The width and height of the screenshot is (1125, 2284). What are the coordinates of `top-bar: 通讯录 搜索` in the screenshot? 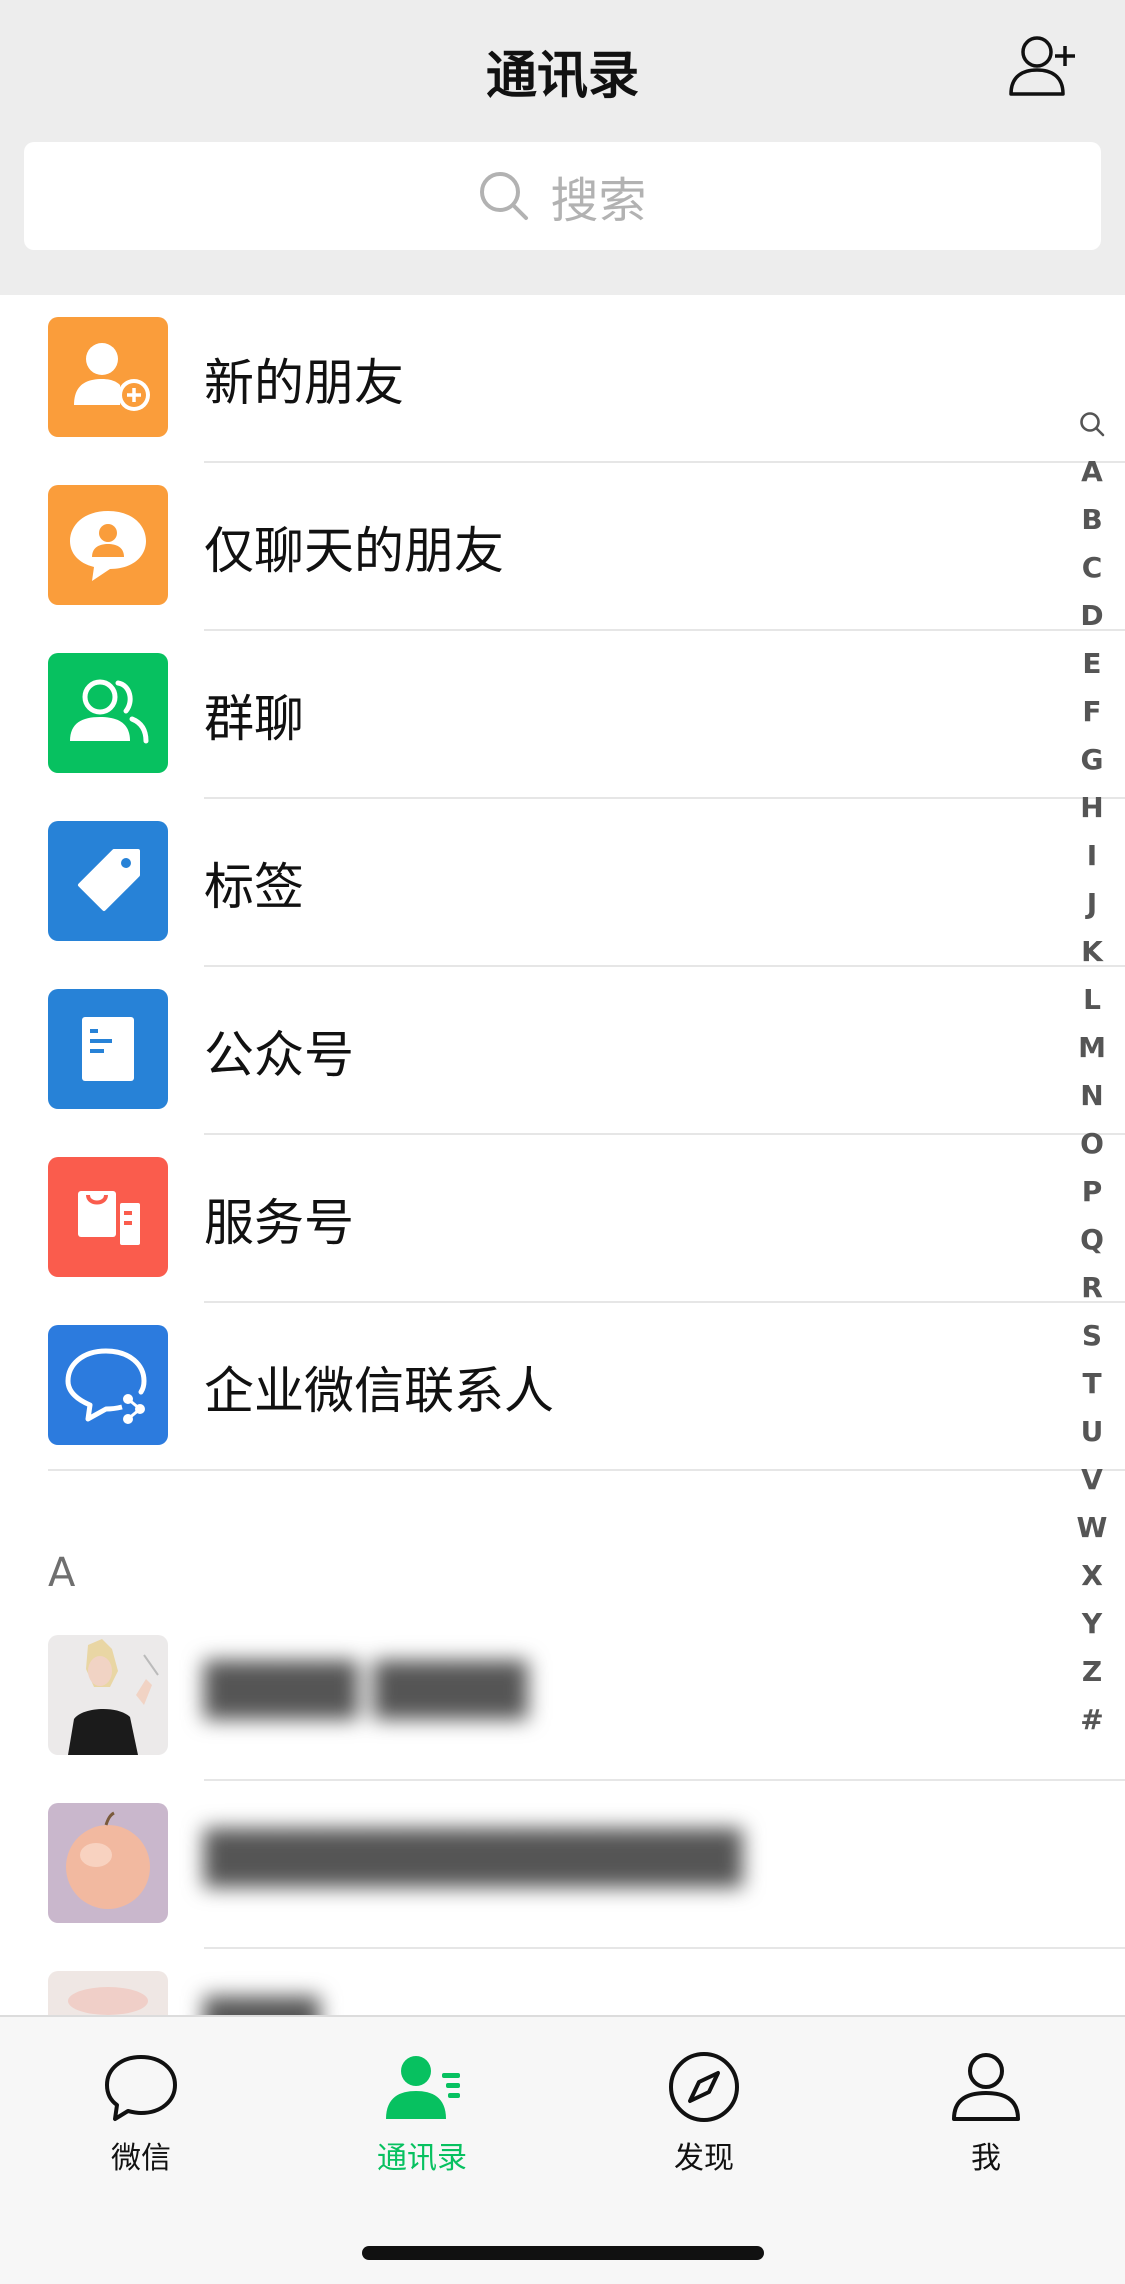 It's located at (562, 147).